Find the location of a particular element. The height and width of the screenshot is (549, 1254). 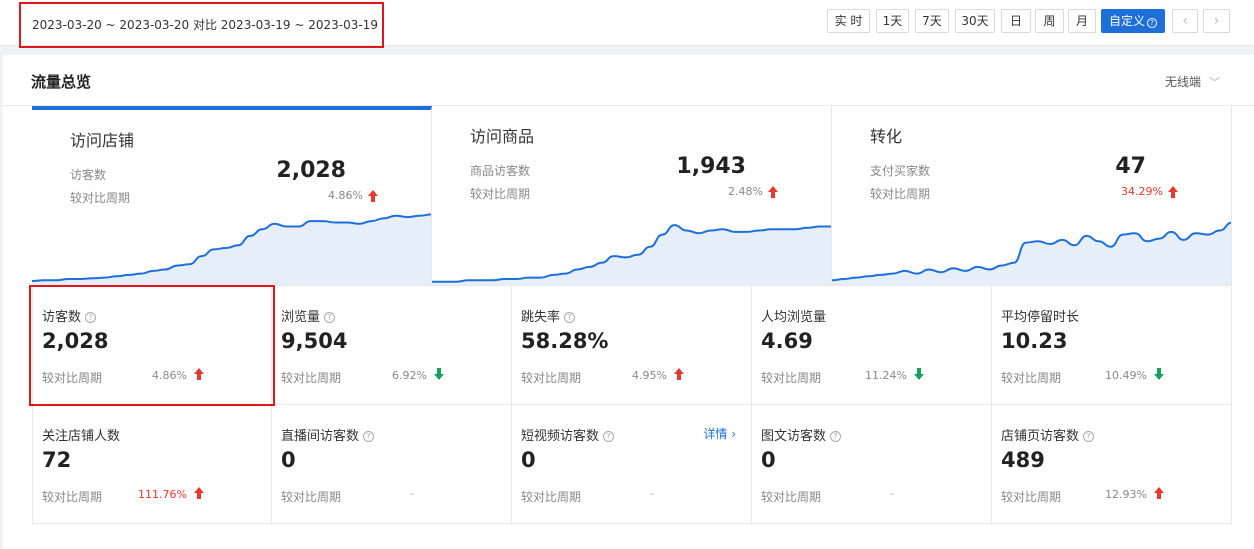

seg-custom-label: 自定义 is located at coordinates (1126, 21).